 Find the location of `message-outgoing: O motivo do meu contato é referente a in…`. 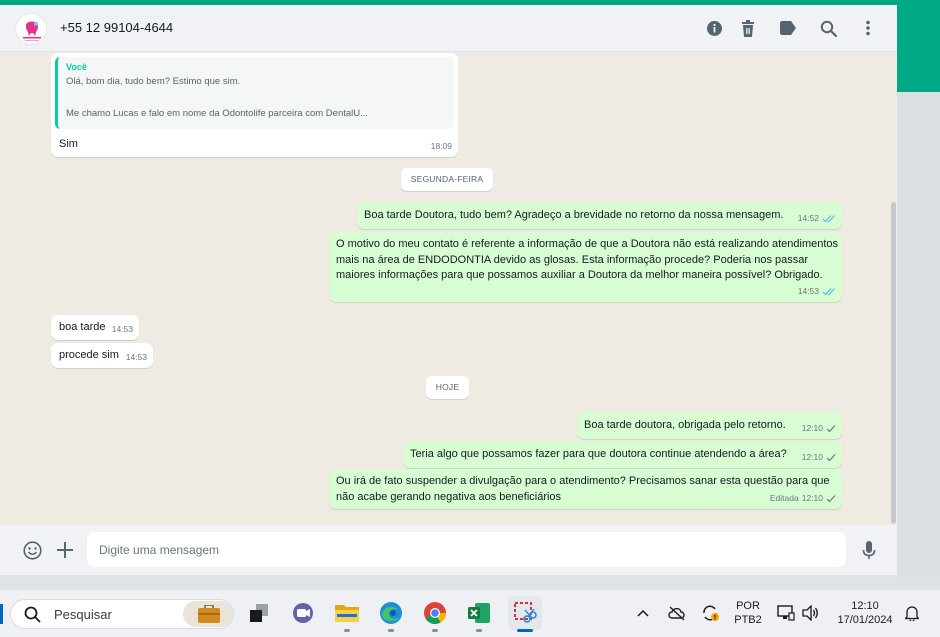

message-outgoing: O motivo do meu contato é referente a in… is located at coordinates (585, 267).